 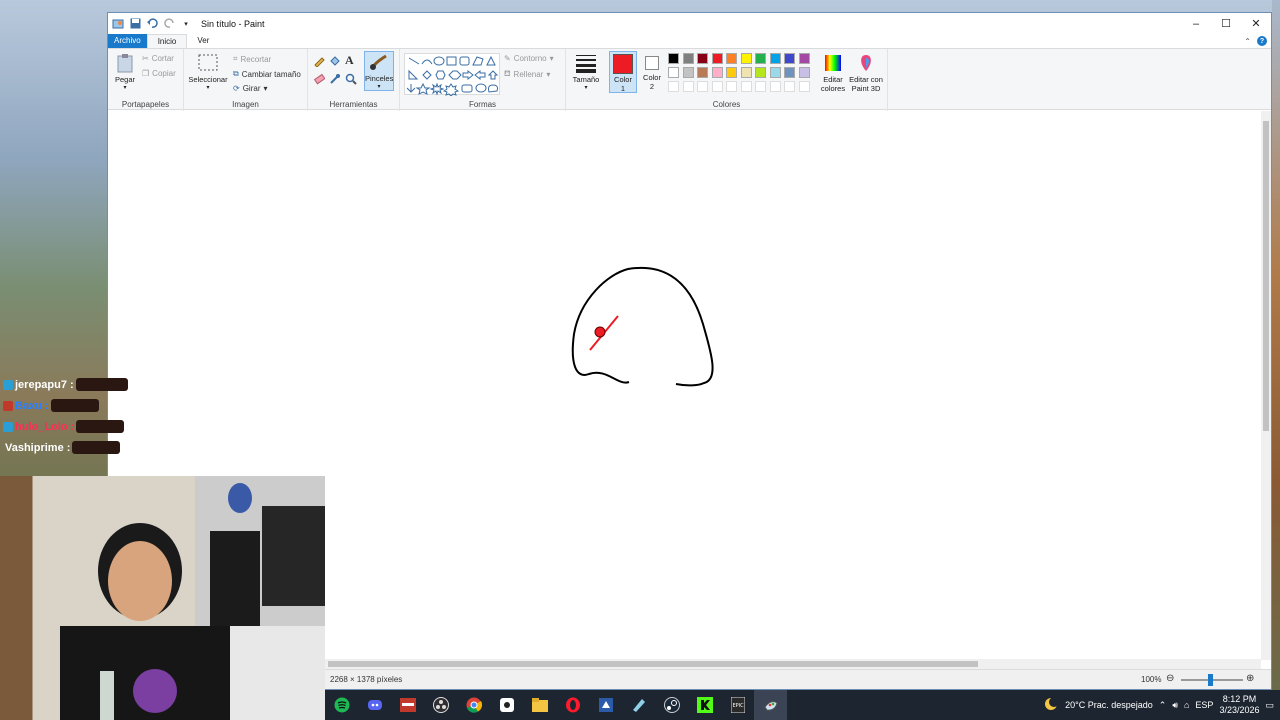 I want to click on edit-with-paint3d-button: Editar con Paint 3D, so click(x=866, y=73).